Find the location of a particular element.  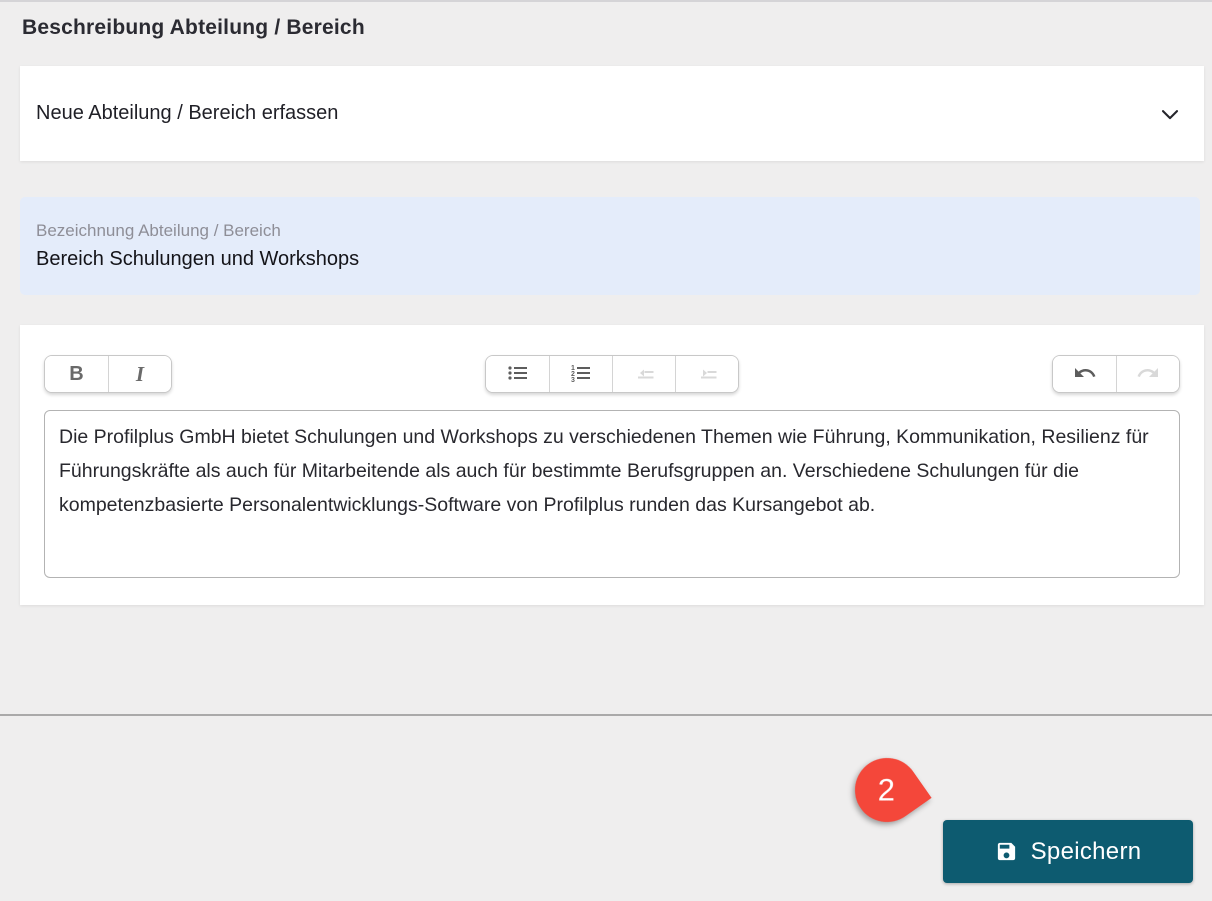

undo-icon is located at coordinates (1085, 374).